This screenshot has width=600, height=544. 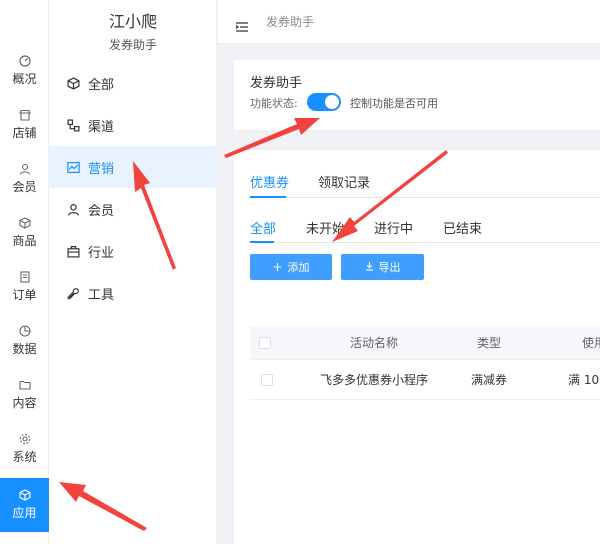 I want to click on cell-usage: 满 100, so click(x=584, y=380).